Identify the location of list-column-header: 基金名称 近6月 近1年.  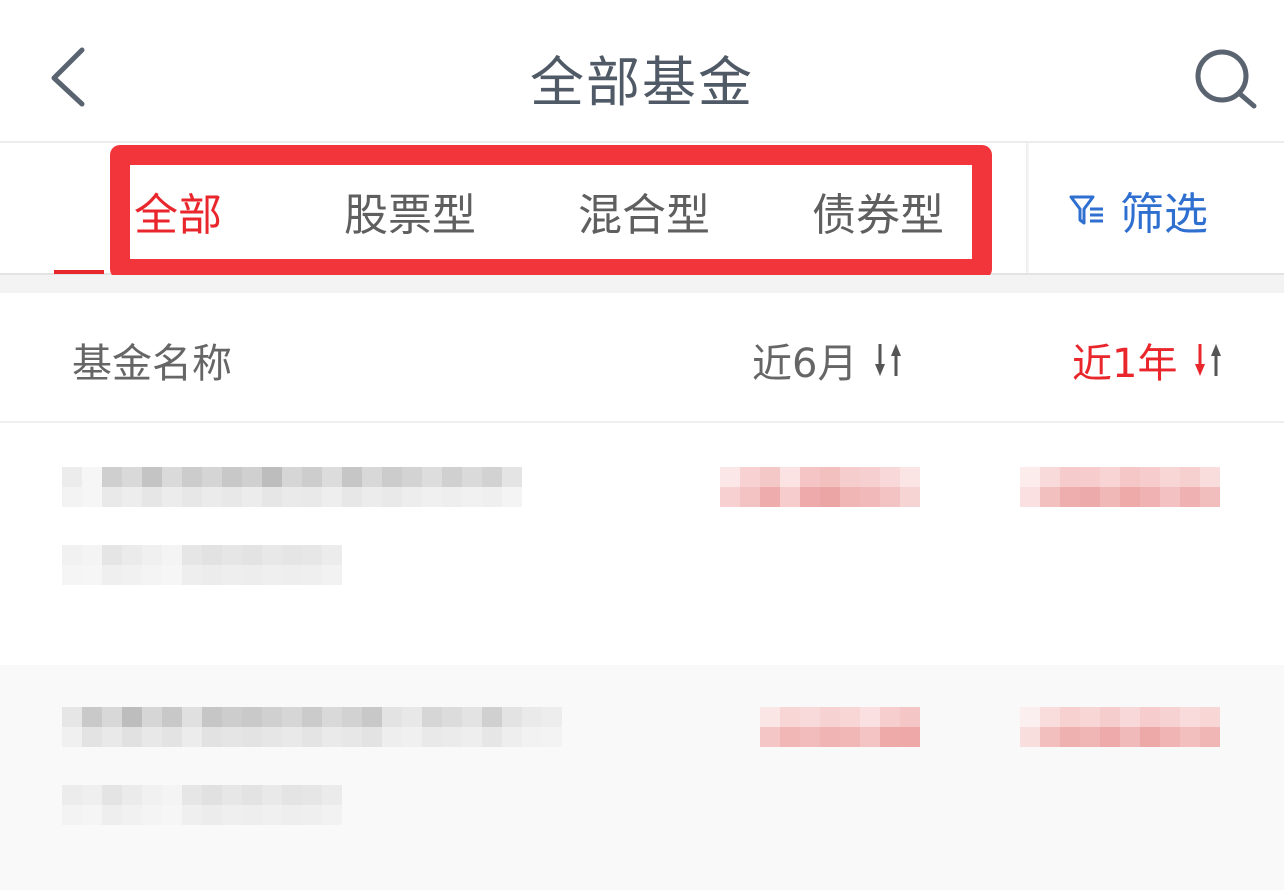
(642, 358).